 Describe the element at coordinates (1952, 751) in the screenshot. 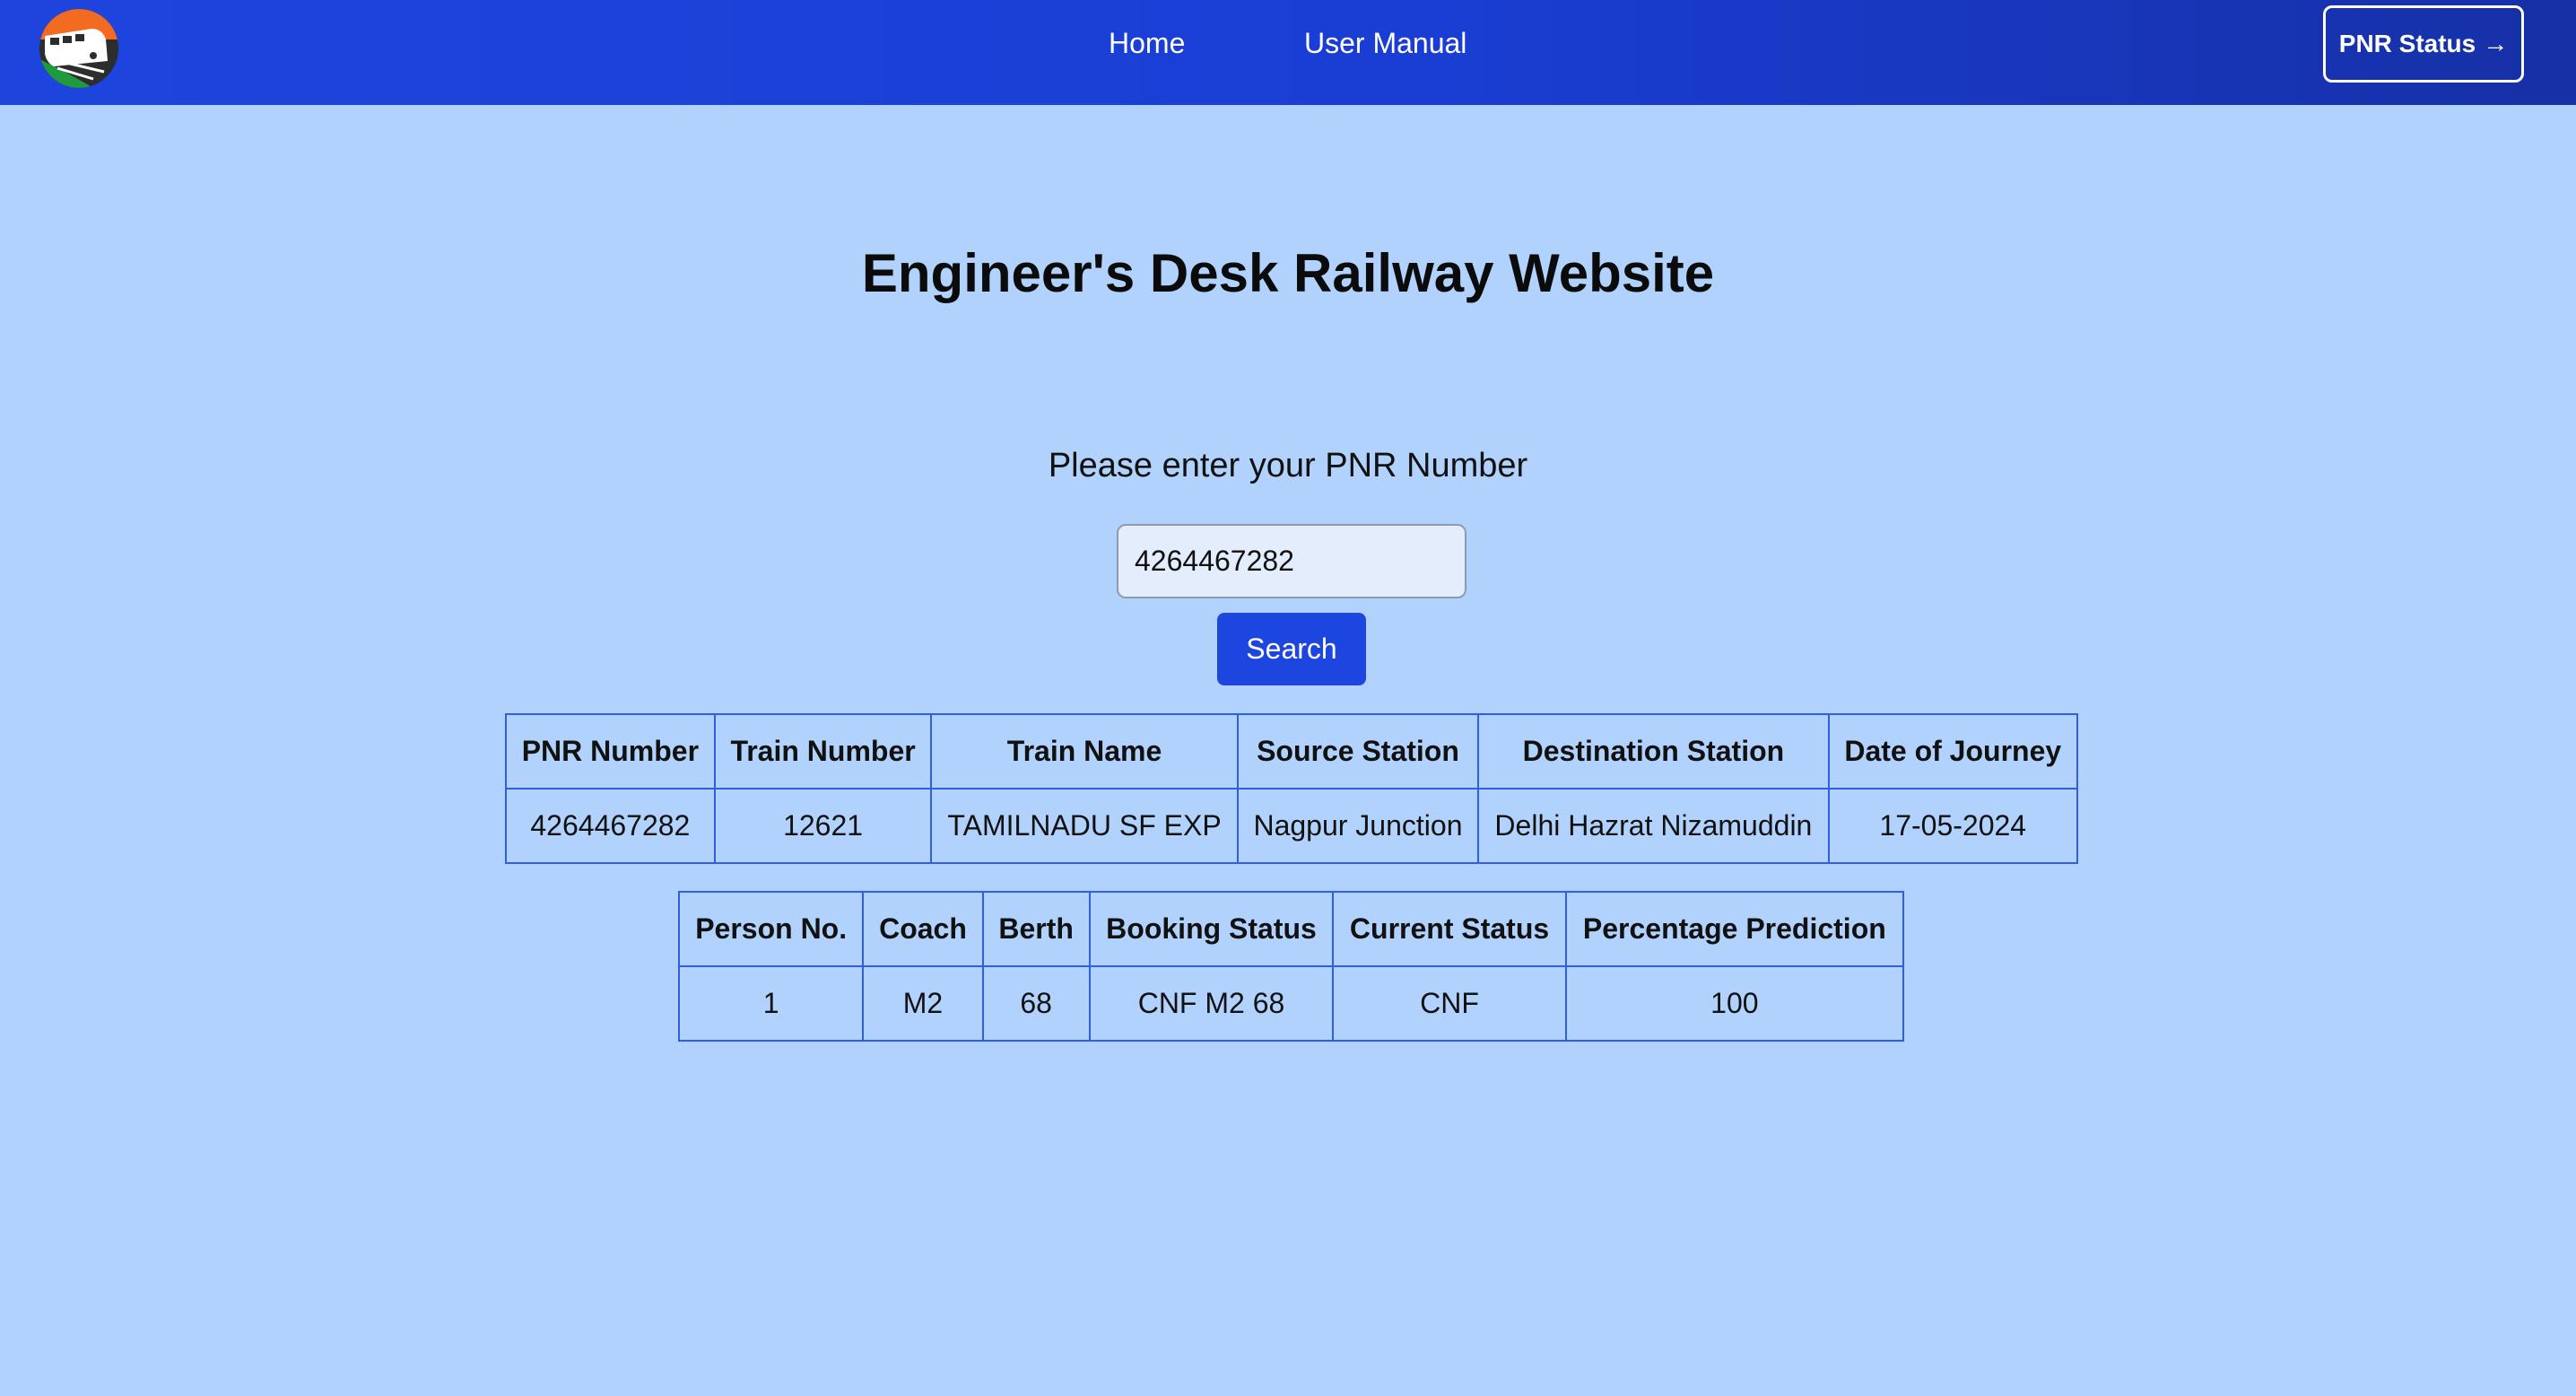

I see `column-header-date-of-journey: Date of Journey` at that location.